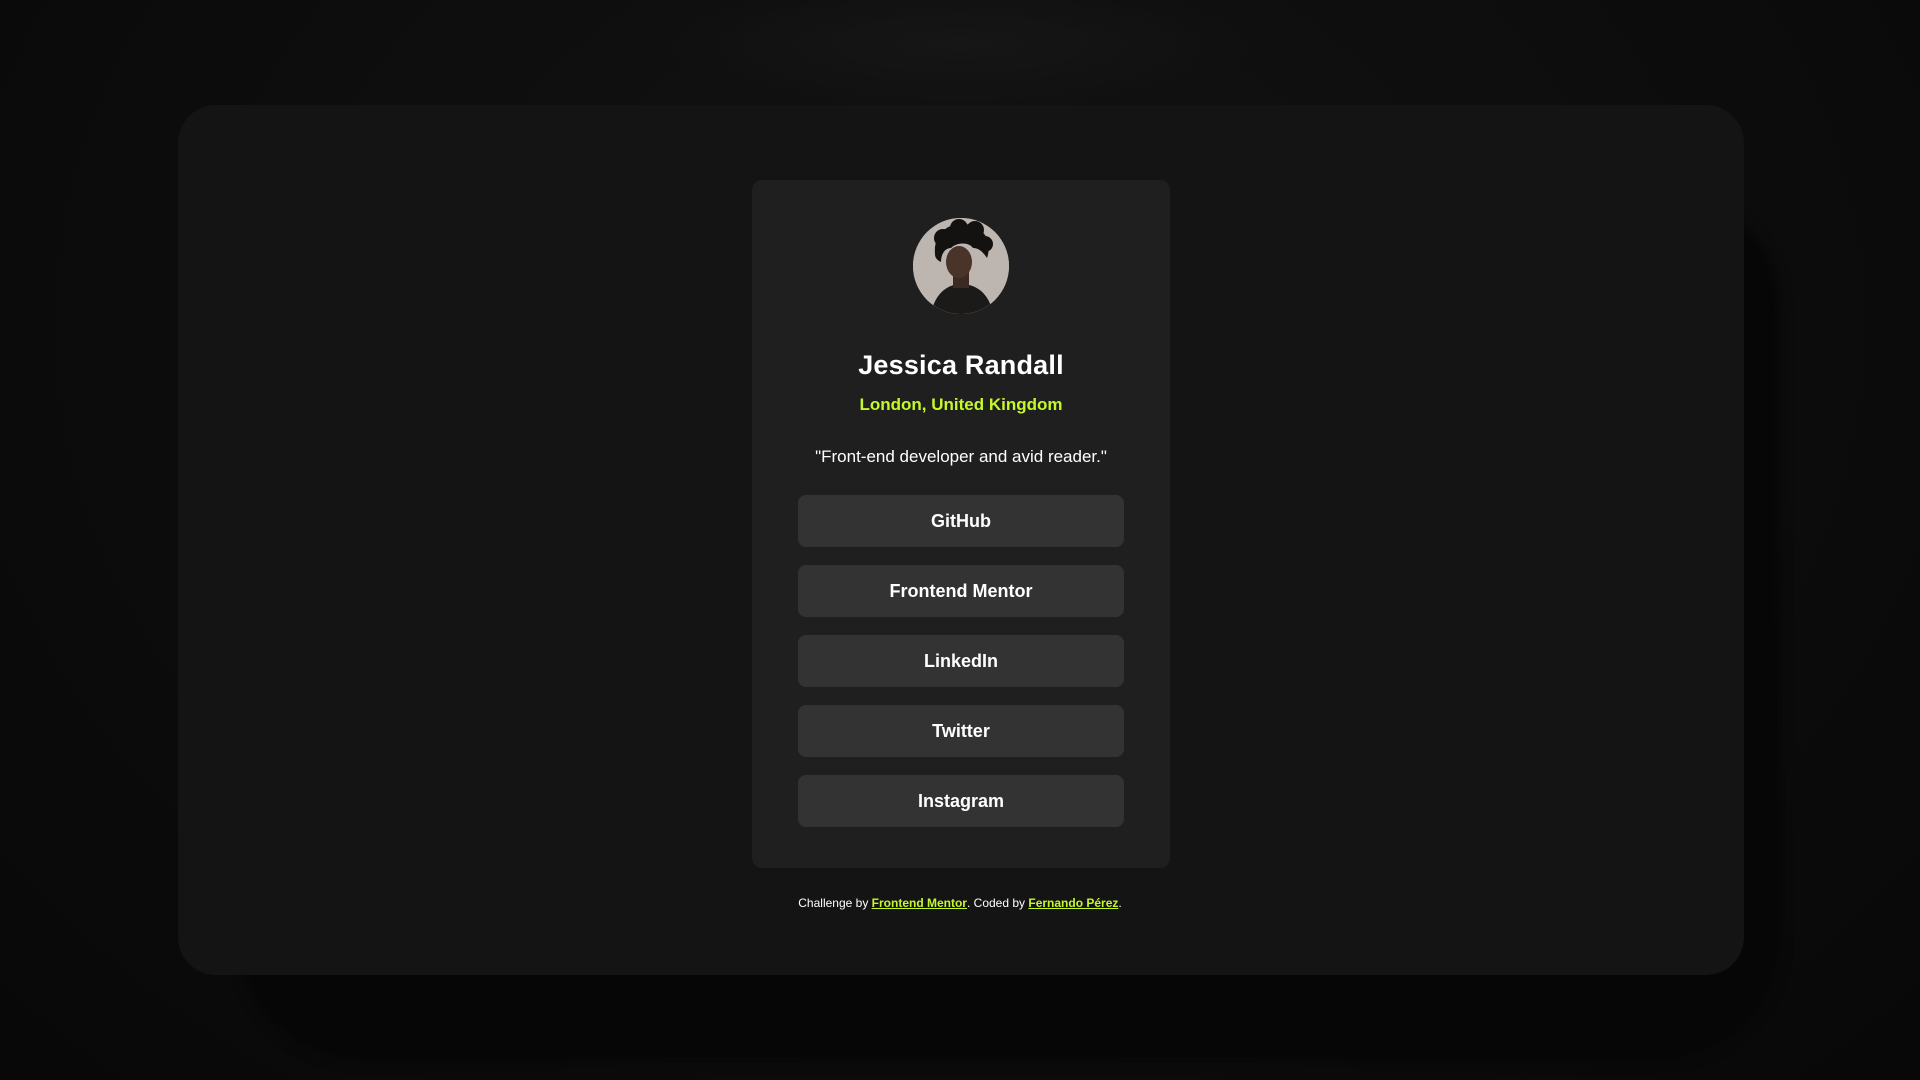  I want to click on attribution-prefix: Challenge by, so click(835, 903).